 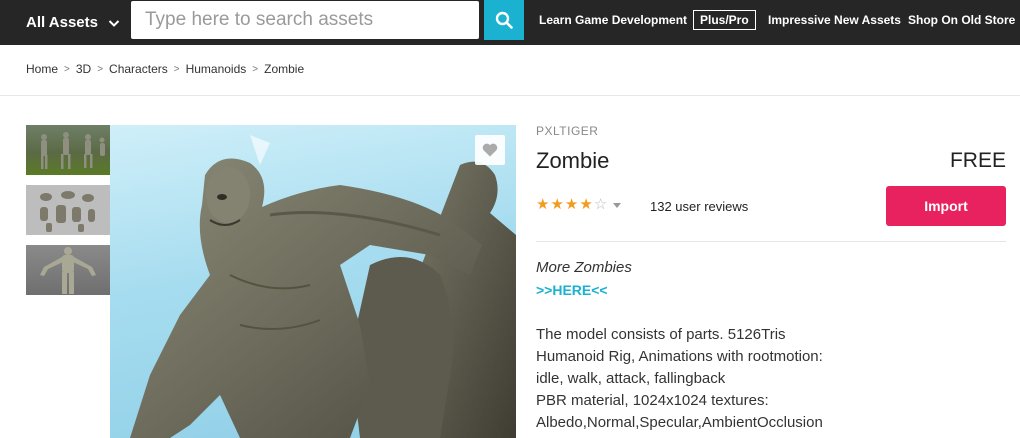 What do you see at coordinates (284, 69) in the screenshot?
I see `breadcrumb-zombie: Zombie` at bounding box center [284, 69].